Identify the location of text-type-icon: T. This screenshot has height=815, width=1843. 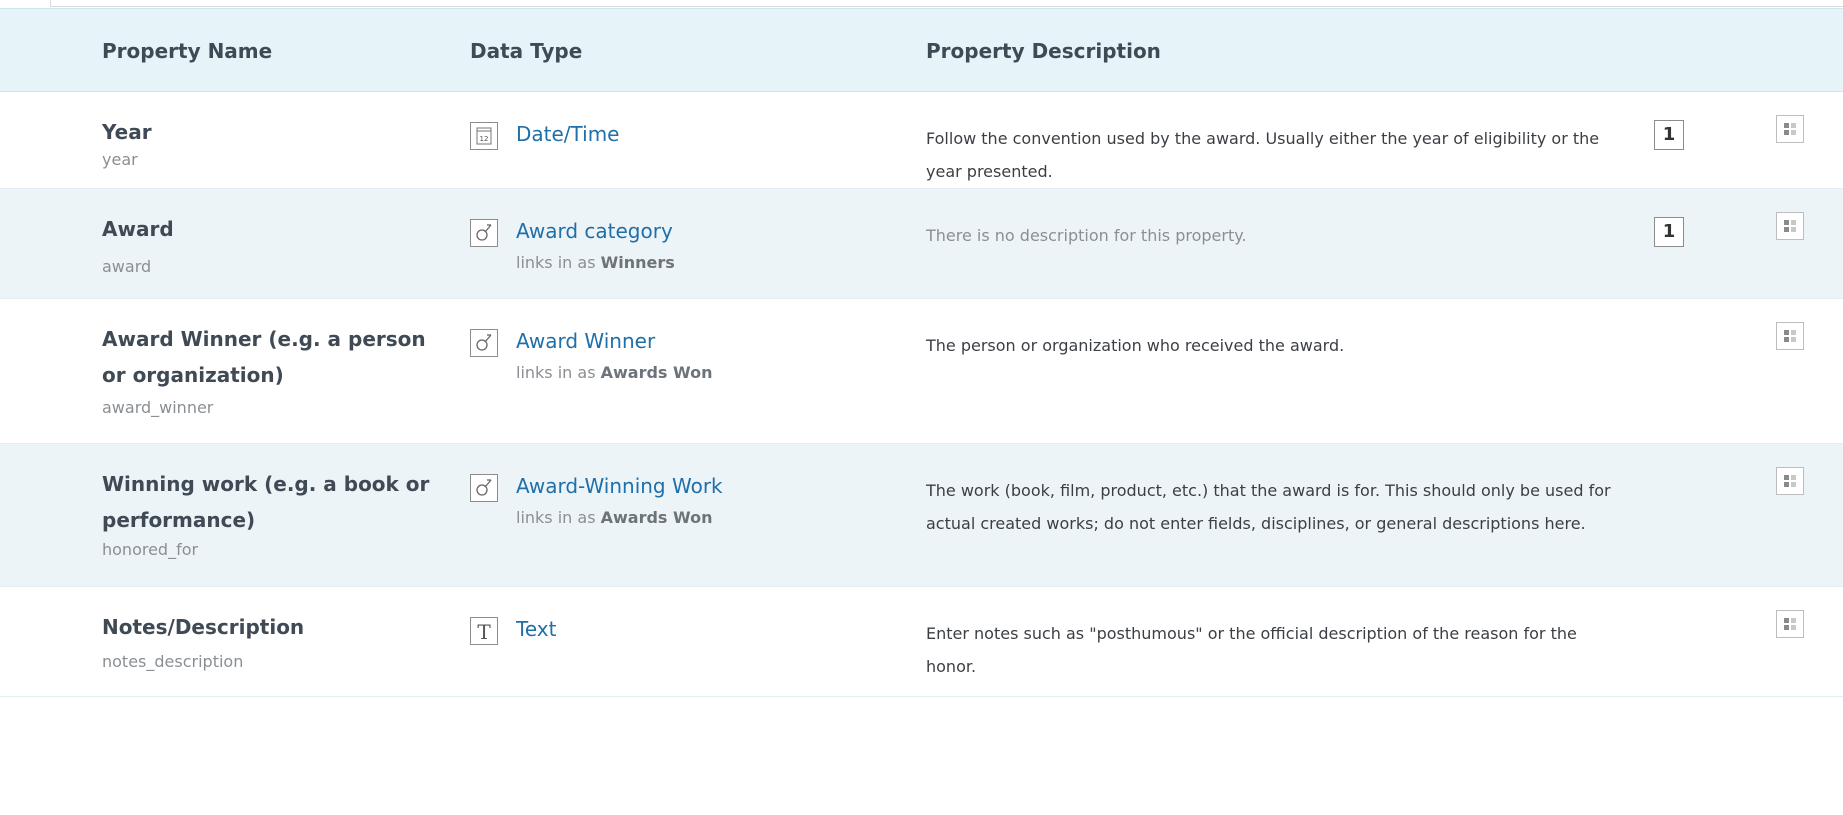
(484, 631).